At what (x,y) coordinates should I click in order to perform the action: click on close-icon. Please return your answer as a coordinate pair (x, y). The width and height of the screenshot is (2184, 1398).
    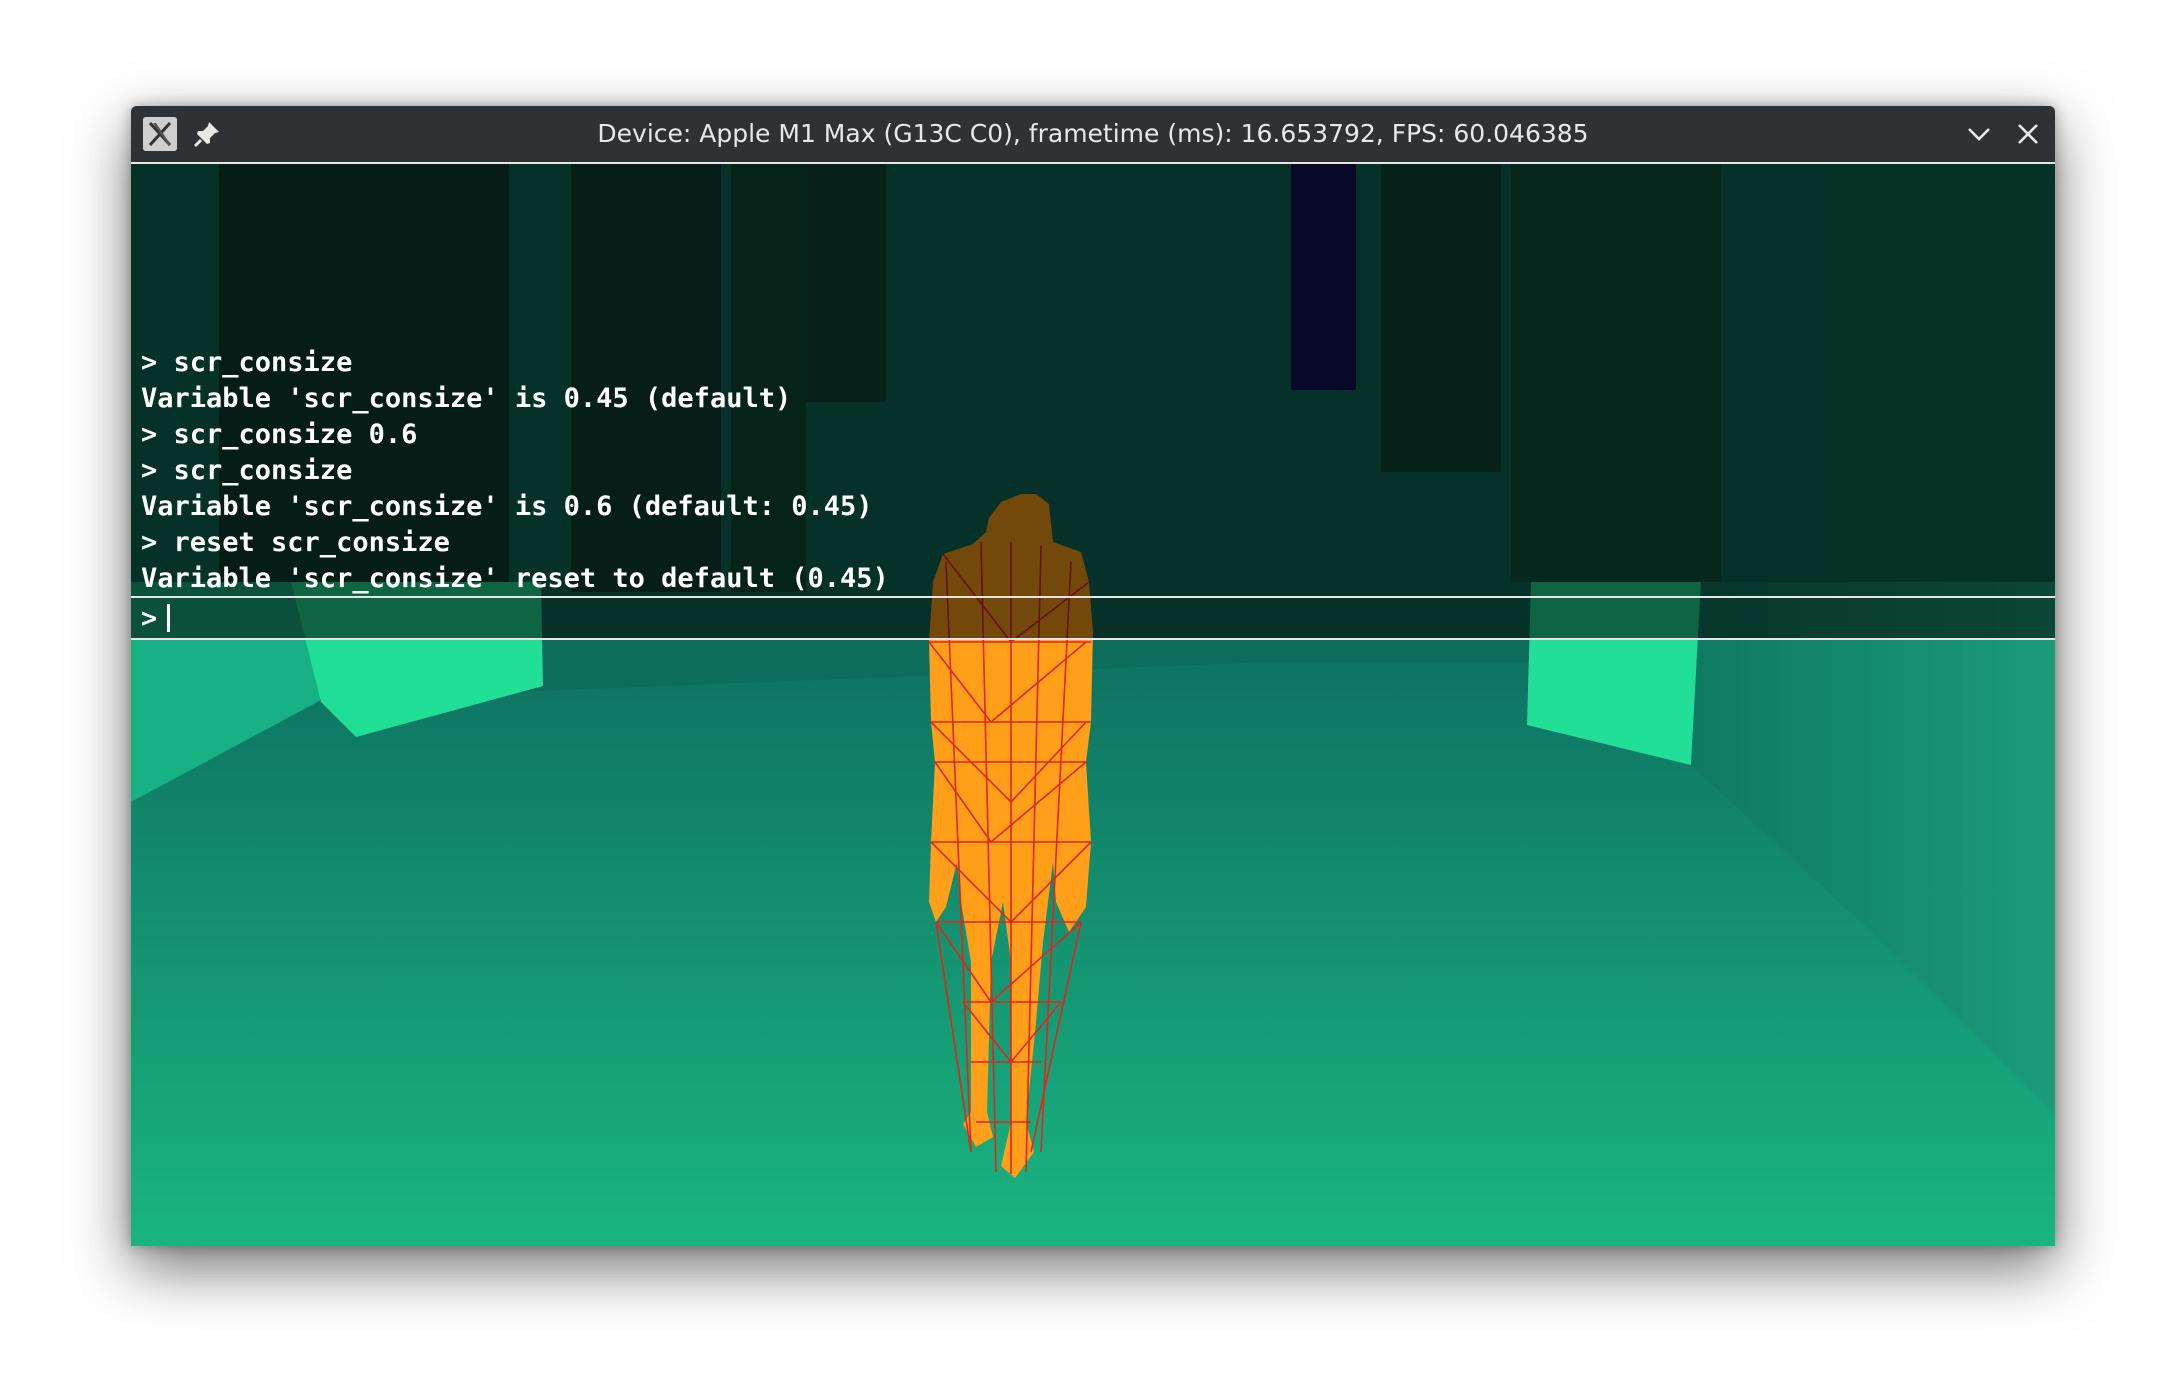
    Looking at the image, I should click on (2028, 134).